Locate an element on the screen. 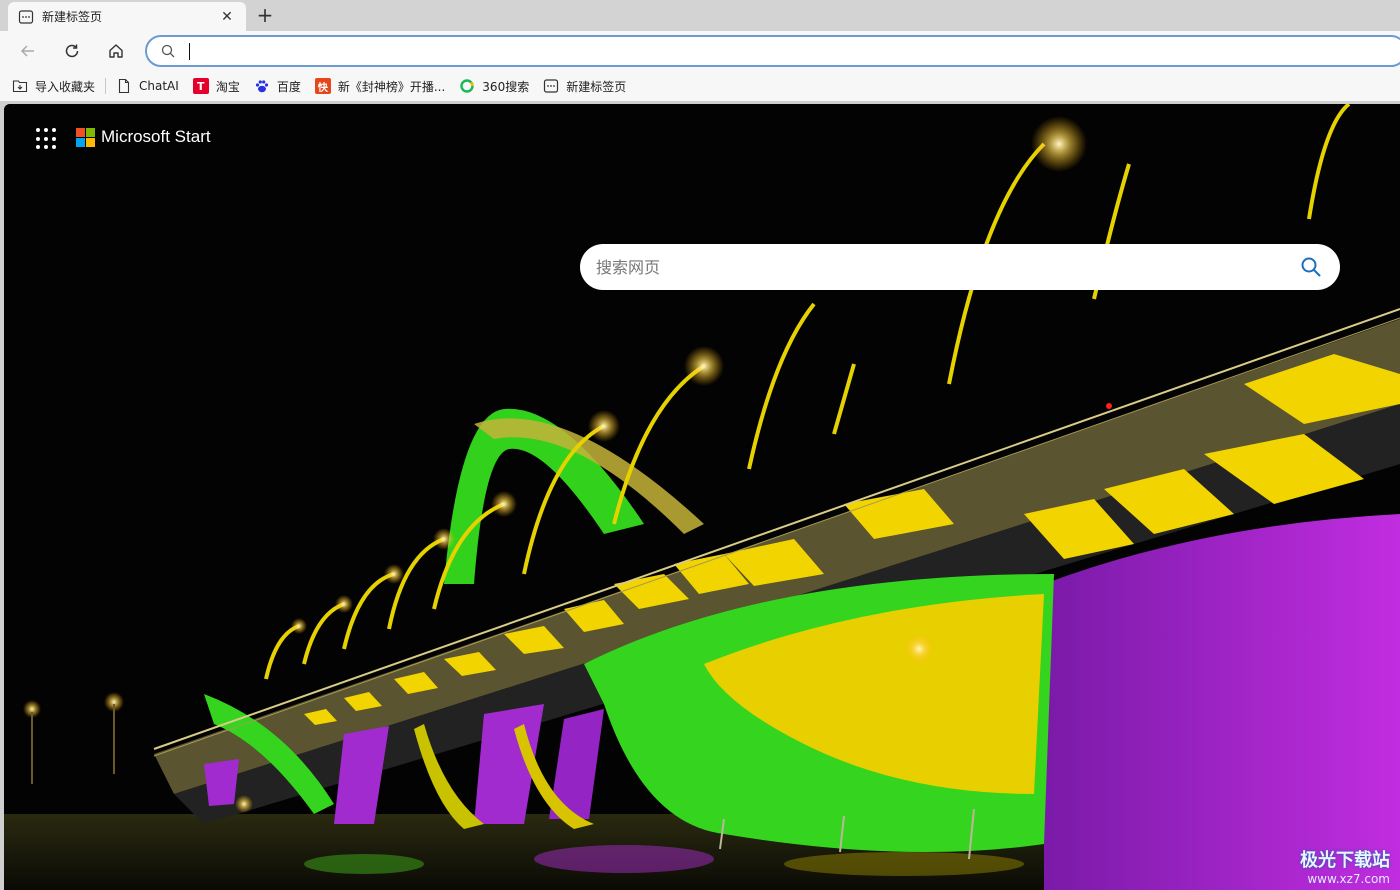 This screenshot has height=890, width=1400. baidu-paw-icon is located at coordinates (261, 86).